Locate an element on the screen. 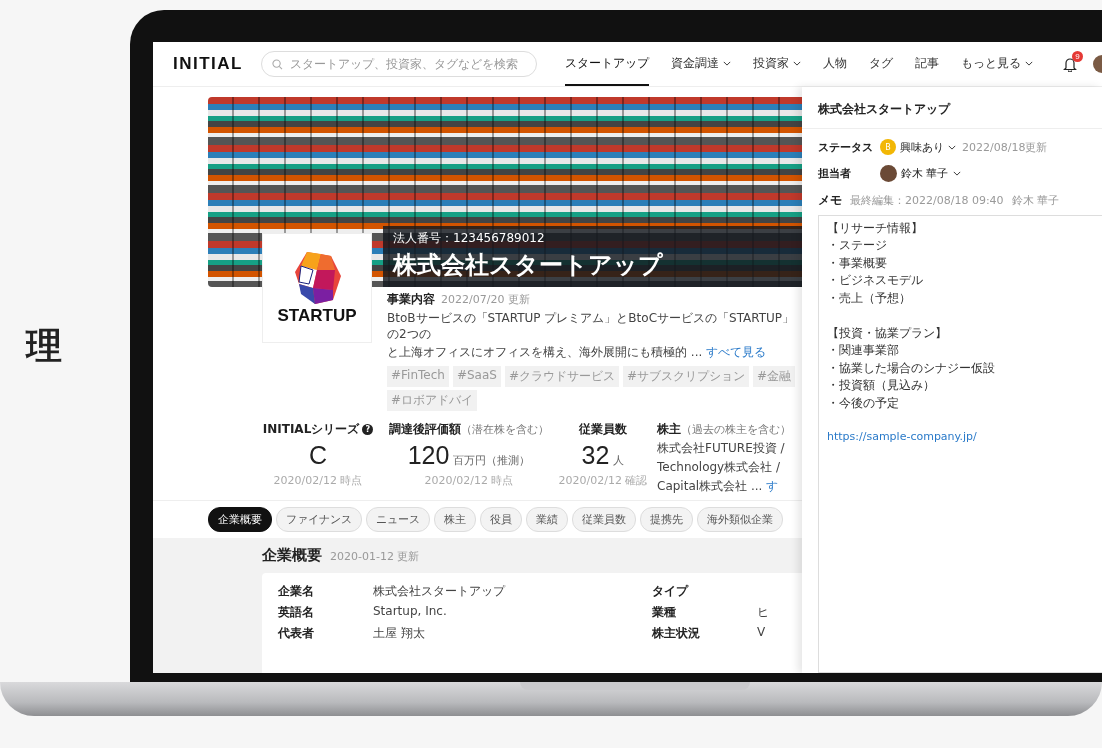 The height and width of the screenshot is (748, 1102). stat-value: C is located at coordinates (318, 455).